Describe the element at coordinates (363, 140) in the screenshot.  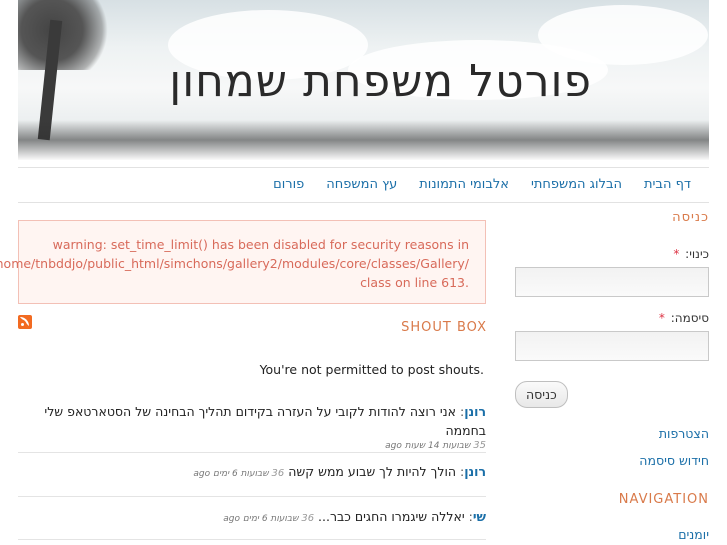
I see `ground-decoration` at that location.